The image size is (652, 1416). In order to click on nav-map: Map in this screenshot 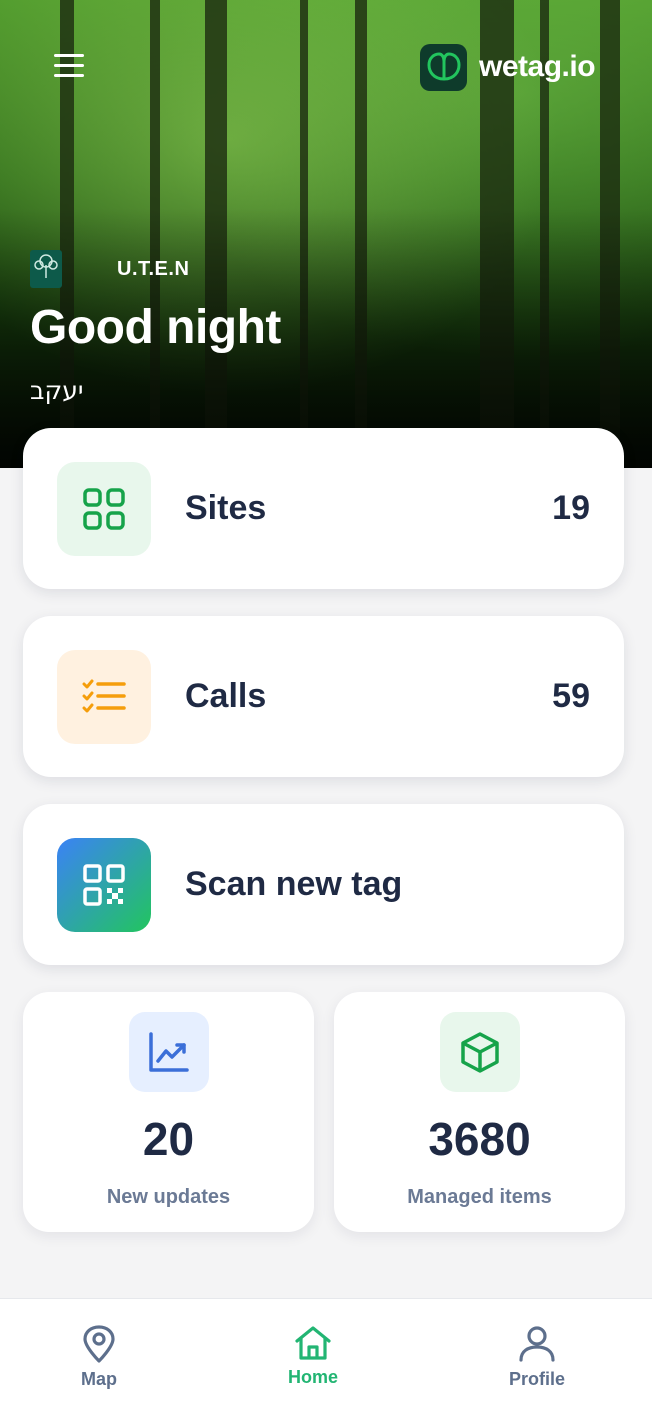, I will do `click(99, 1360)`.